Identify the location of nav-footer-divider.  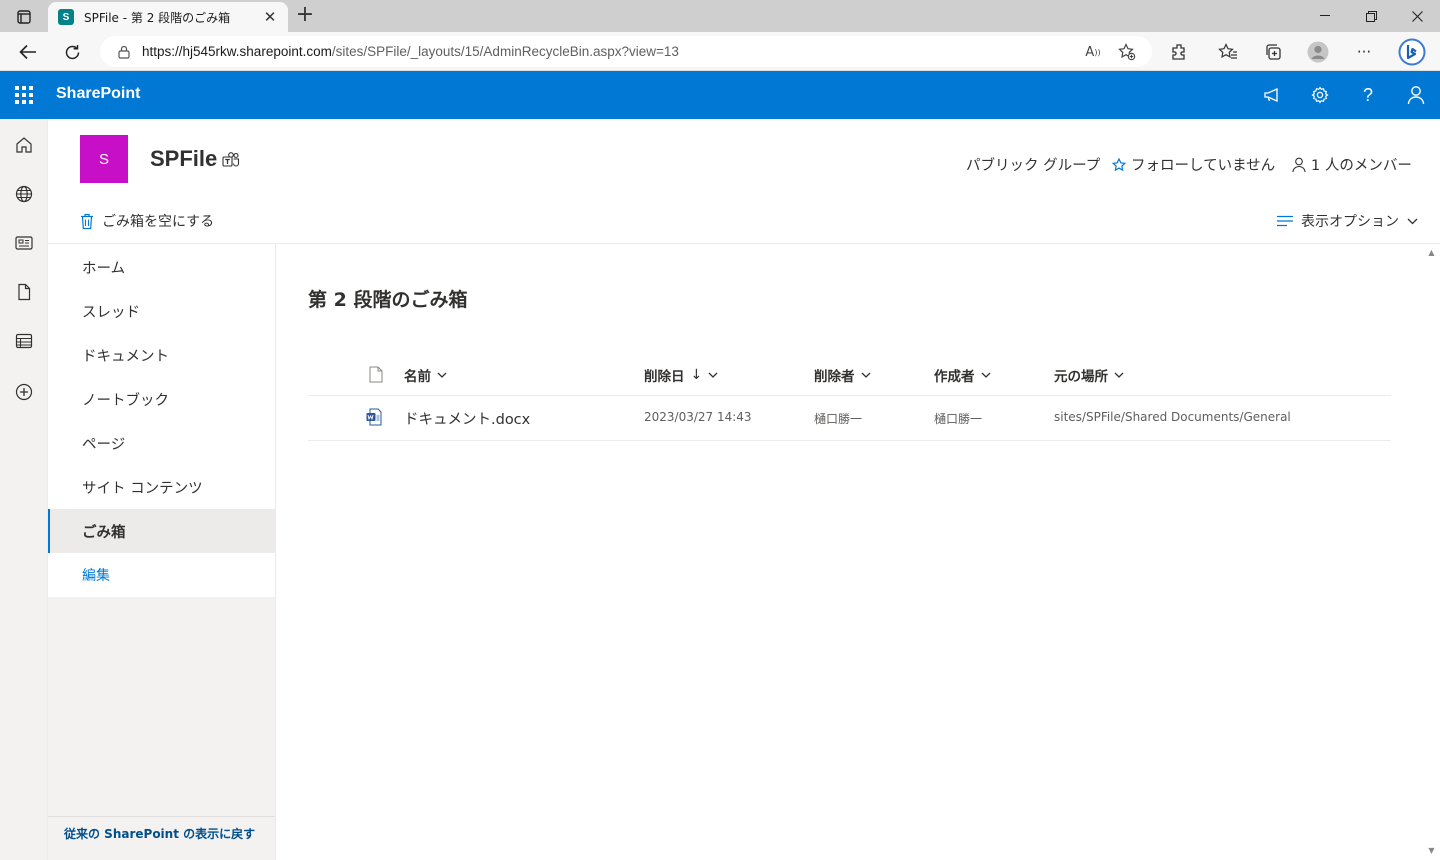
(161, 816).